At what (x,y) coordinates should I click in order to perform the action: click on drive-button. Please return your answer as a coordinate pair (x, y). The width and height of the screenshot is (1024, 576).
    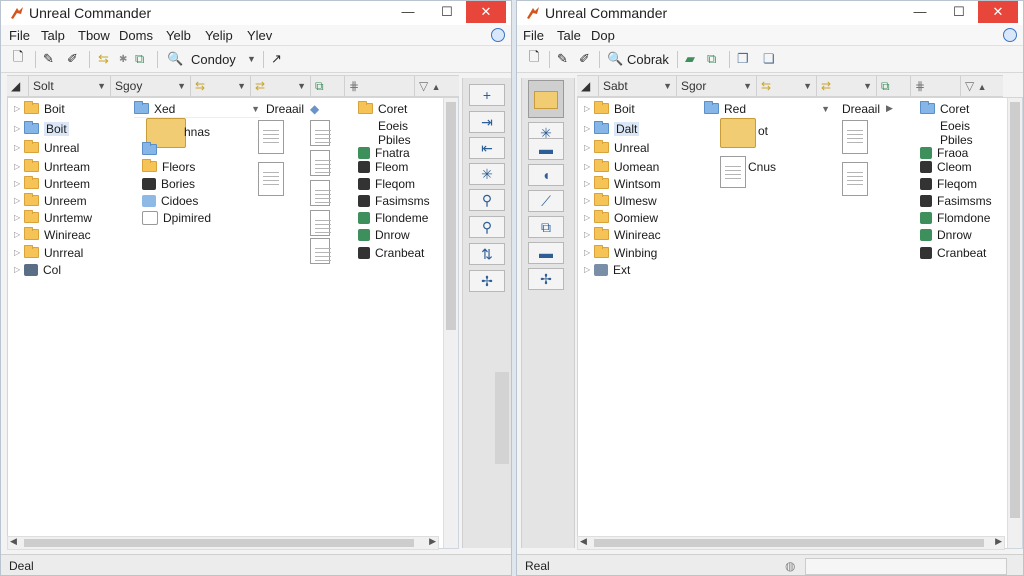
    Looking at the image, I should click on (546, 99).